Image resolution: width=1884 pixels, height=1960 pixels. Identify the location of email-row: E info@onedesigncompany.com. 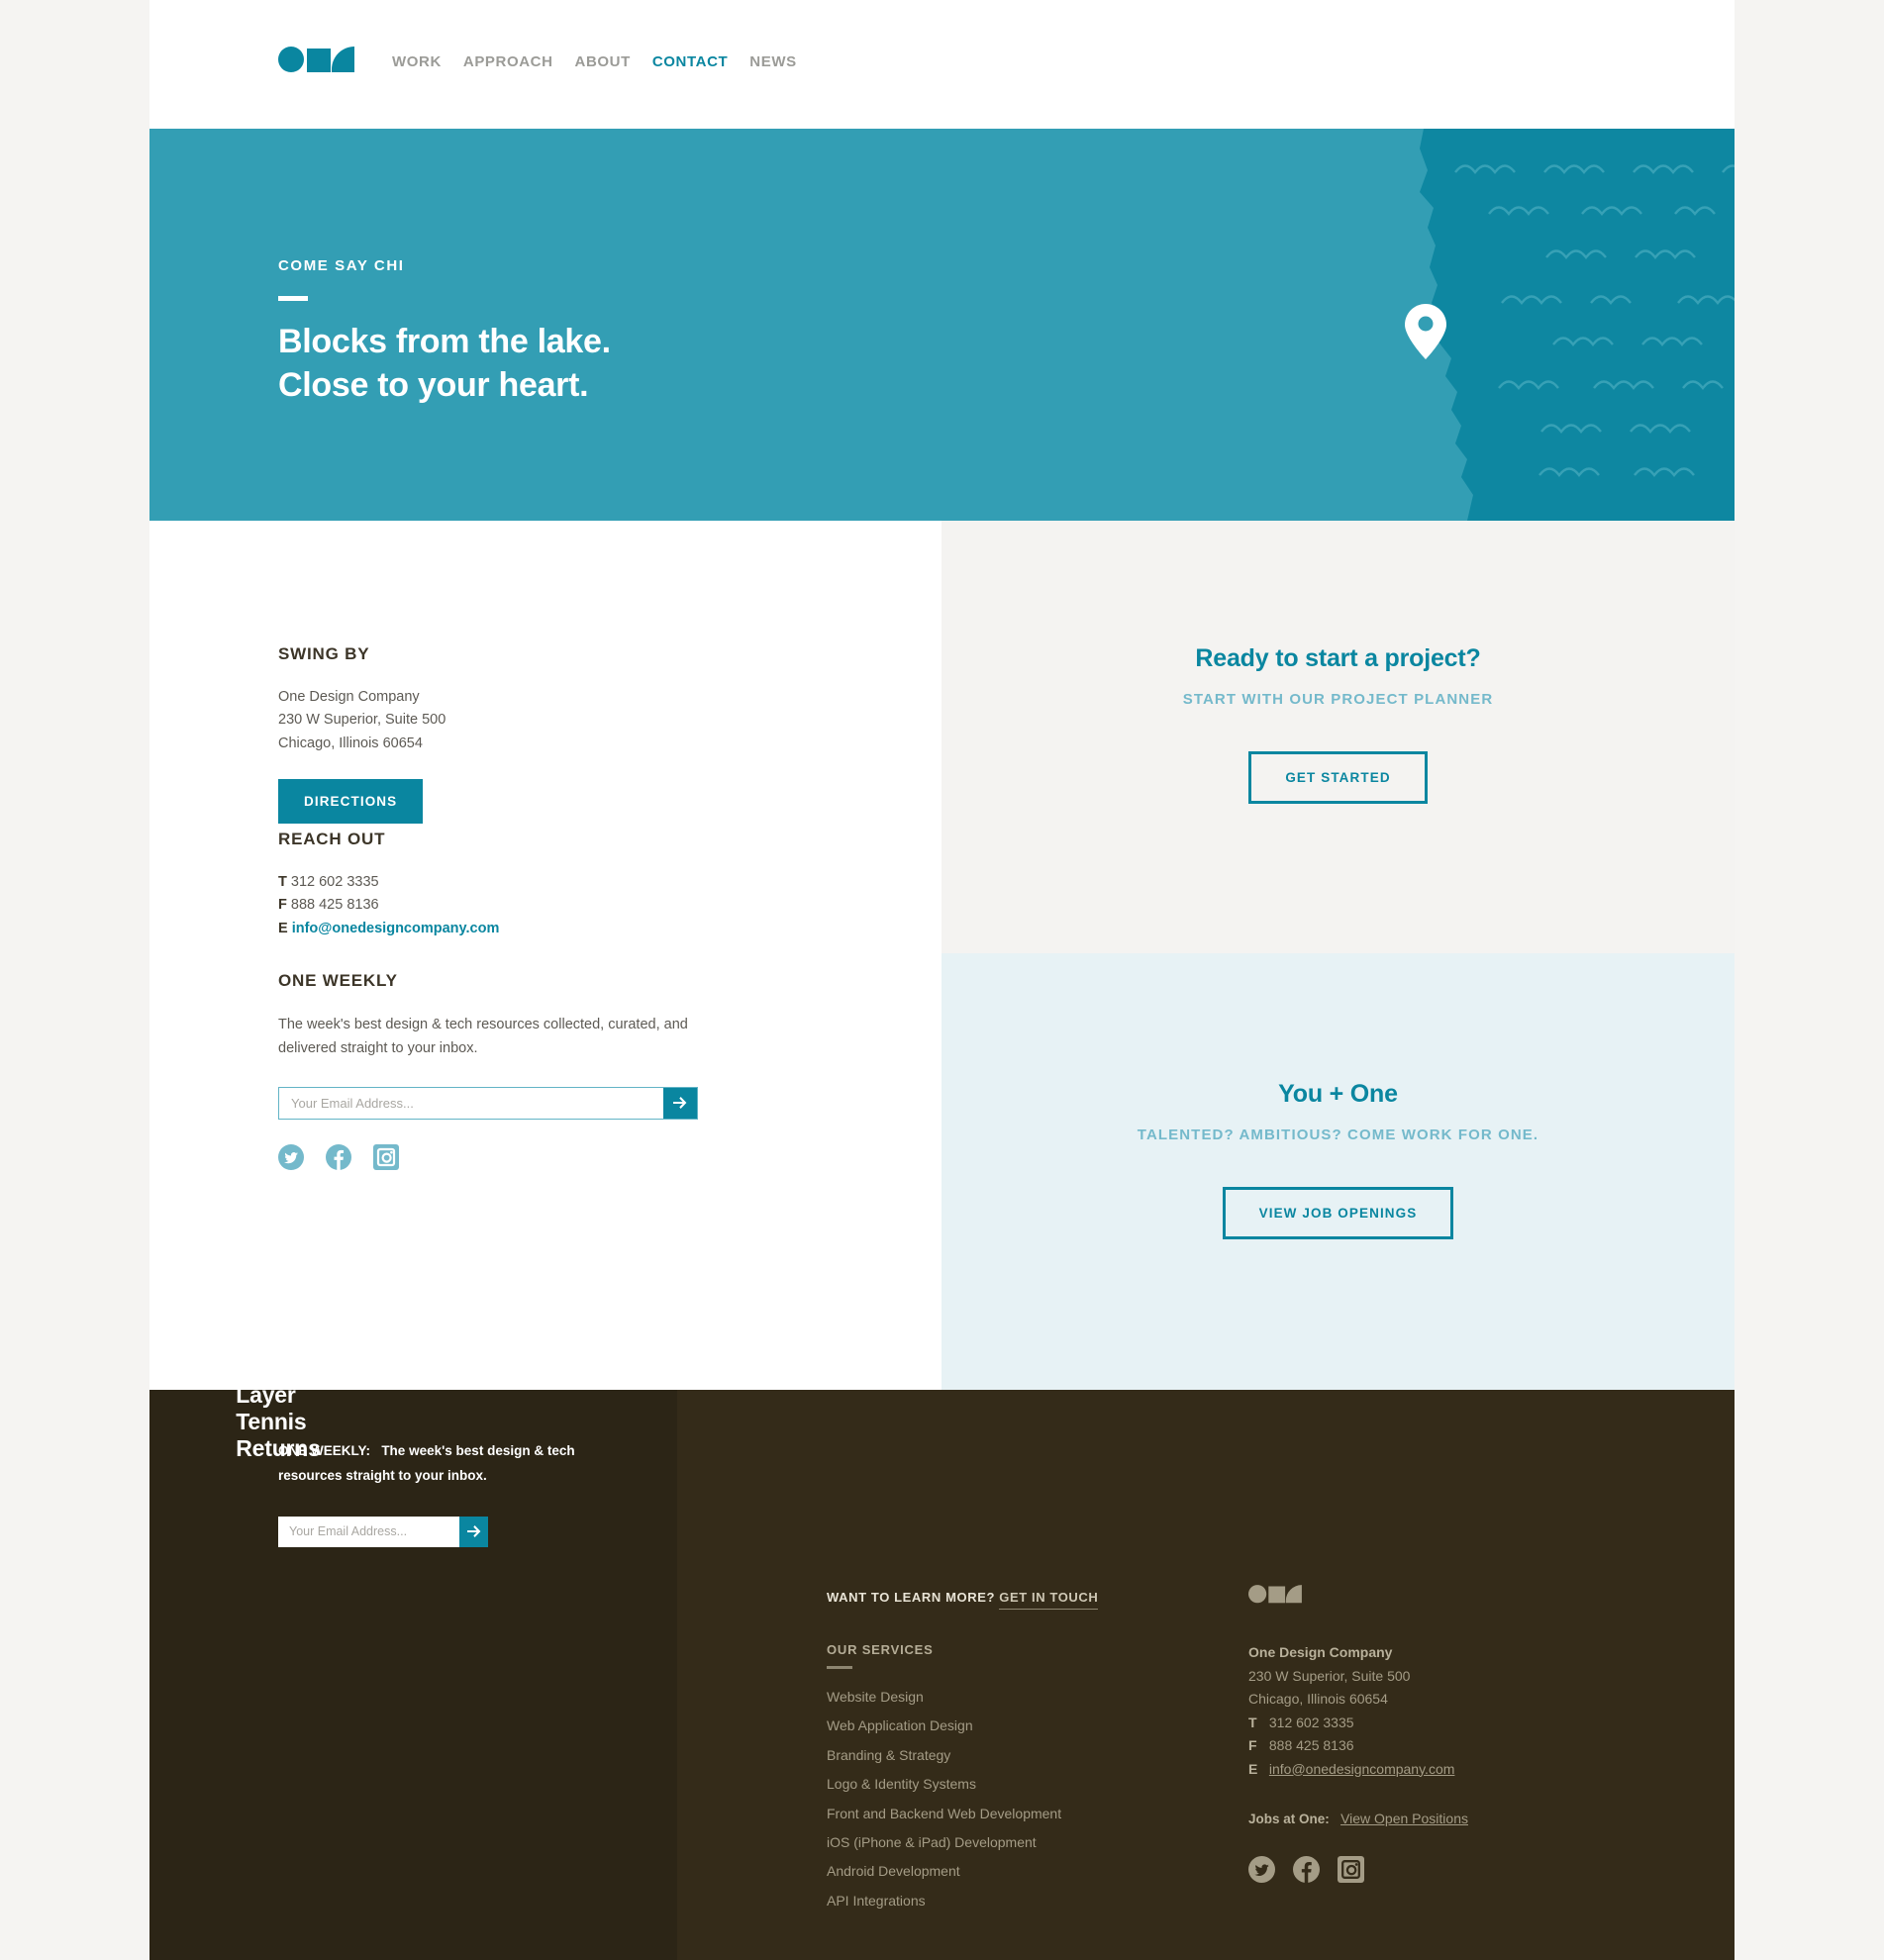
(389, 929).